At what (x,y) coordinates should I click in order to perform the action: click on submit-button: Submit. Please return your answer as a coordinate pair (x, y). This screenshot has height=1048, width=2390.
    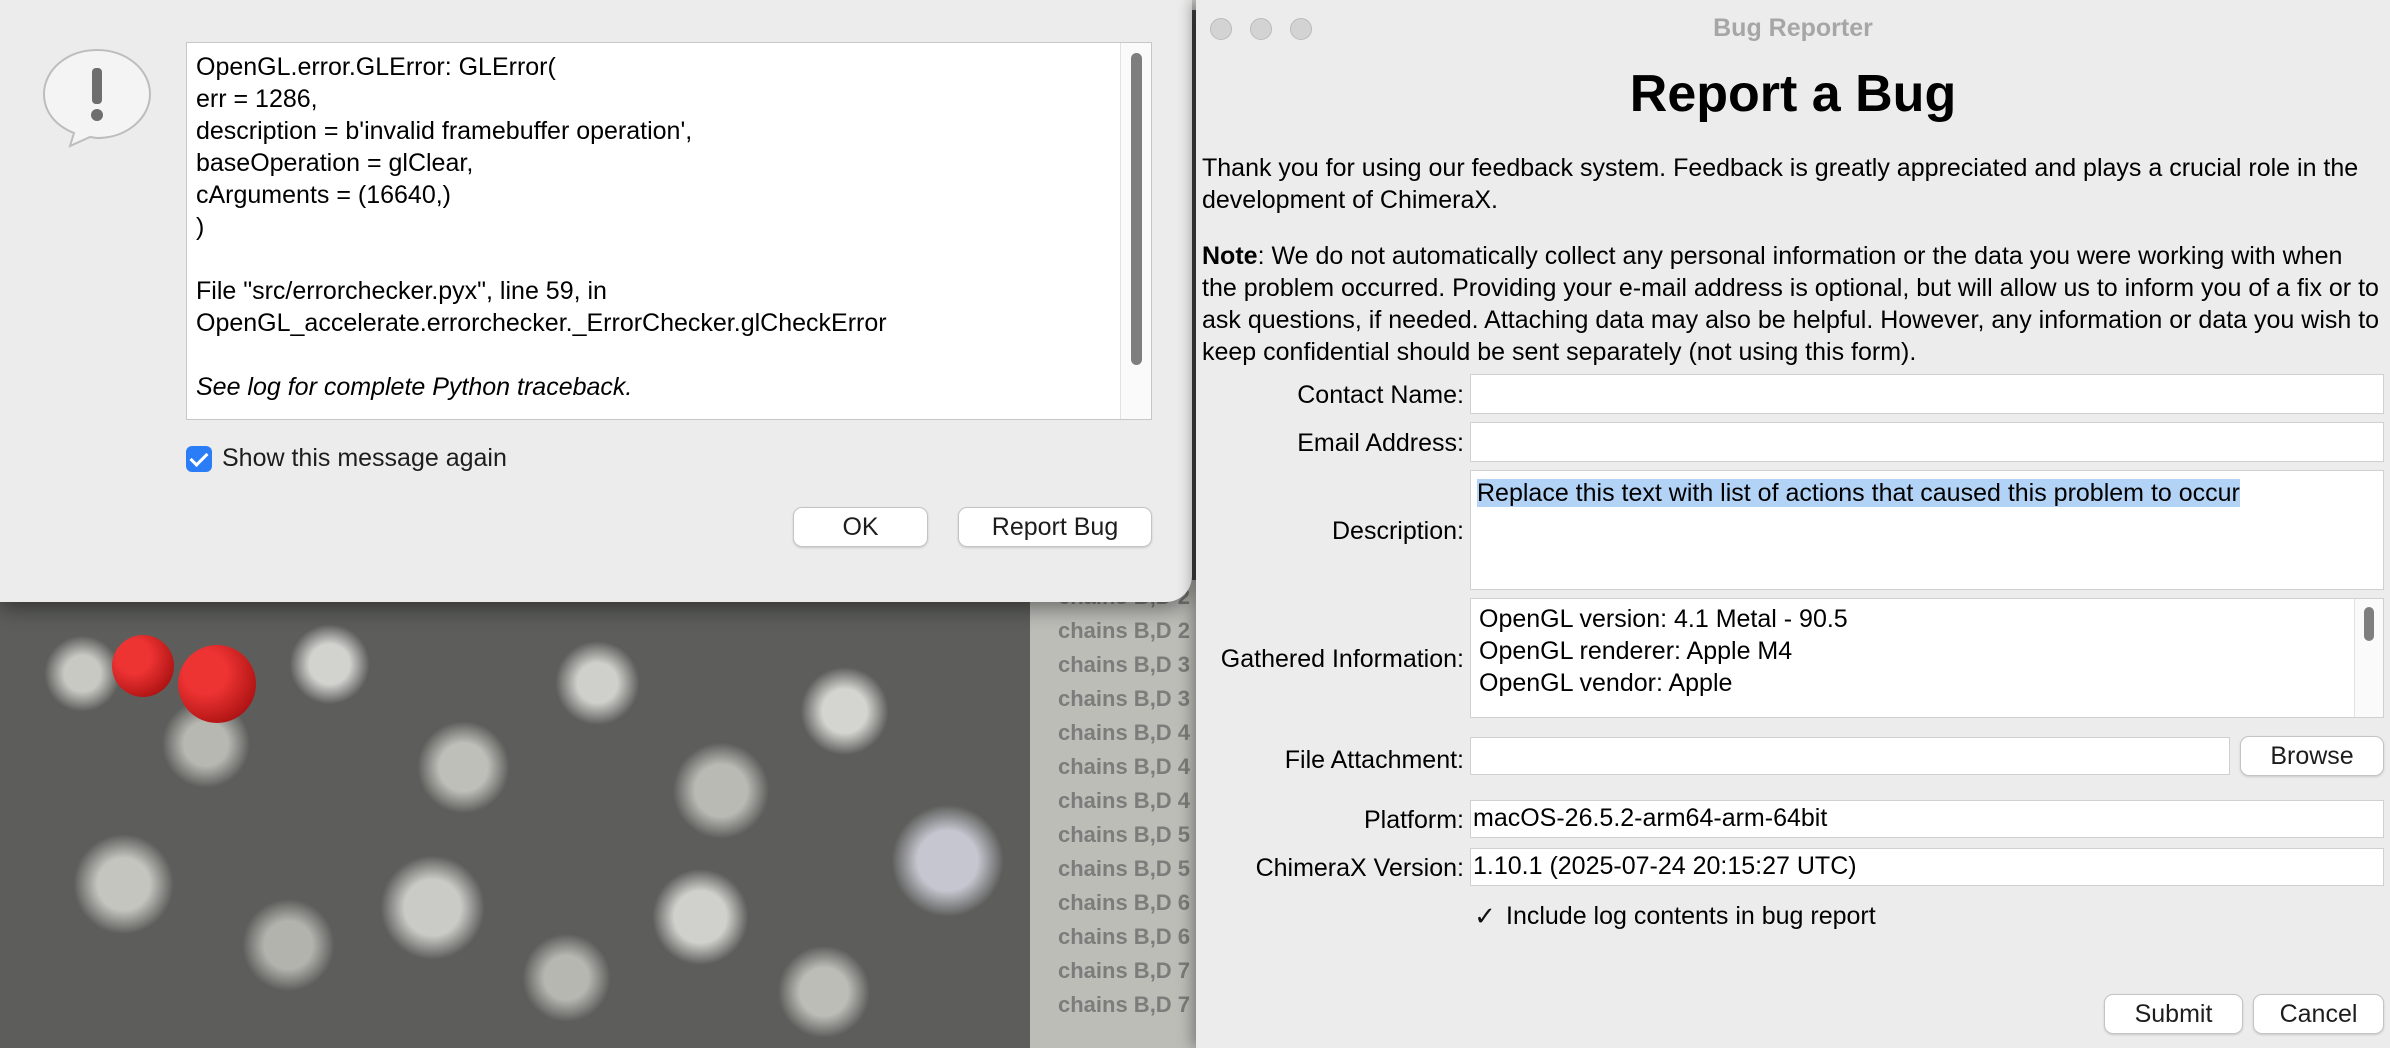
    Looking at the image, I should click on (2173, 1014).